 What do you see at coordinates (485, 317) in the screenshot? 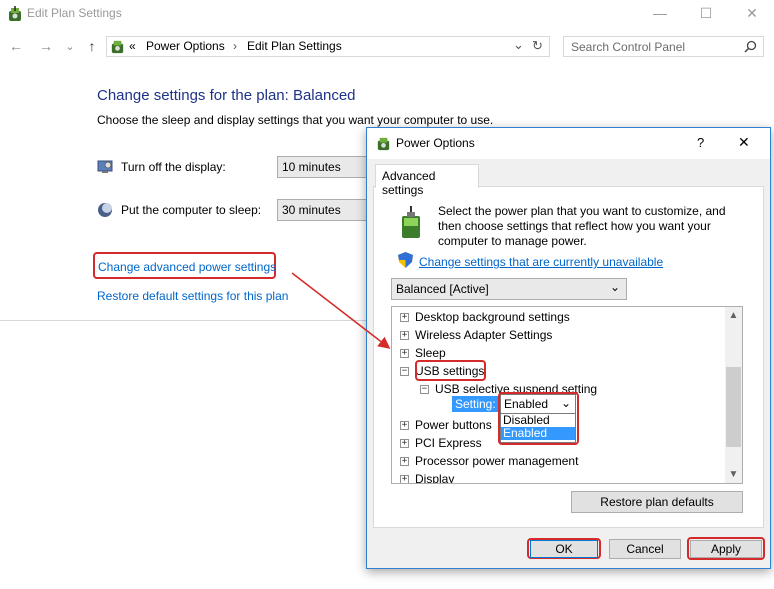
I see `tree-item-desktop-background: + Desktop background settings` at bounding box center [485, 317].